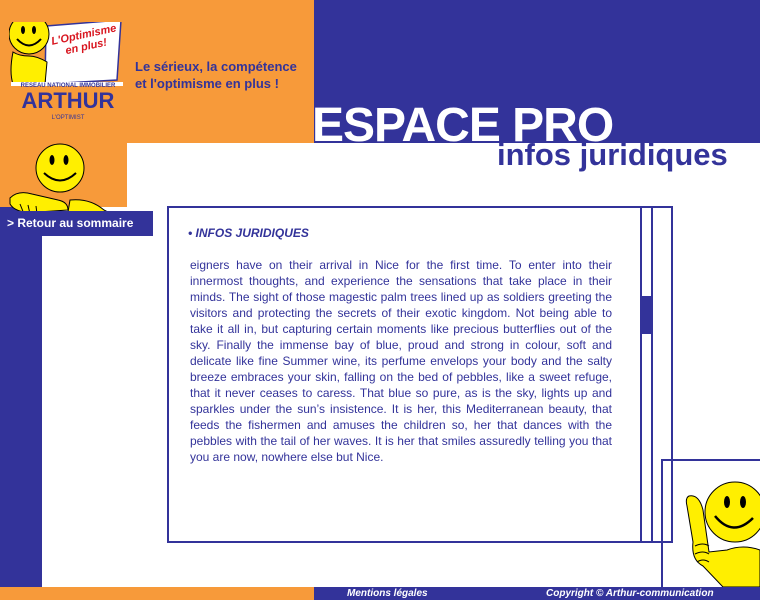 This screenshot has width=760, height=600. Describe the element at coordinates (248, 233) in the screenshot. I see `content-heading: • INFOS JURIDIQUES` at that location.